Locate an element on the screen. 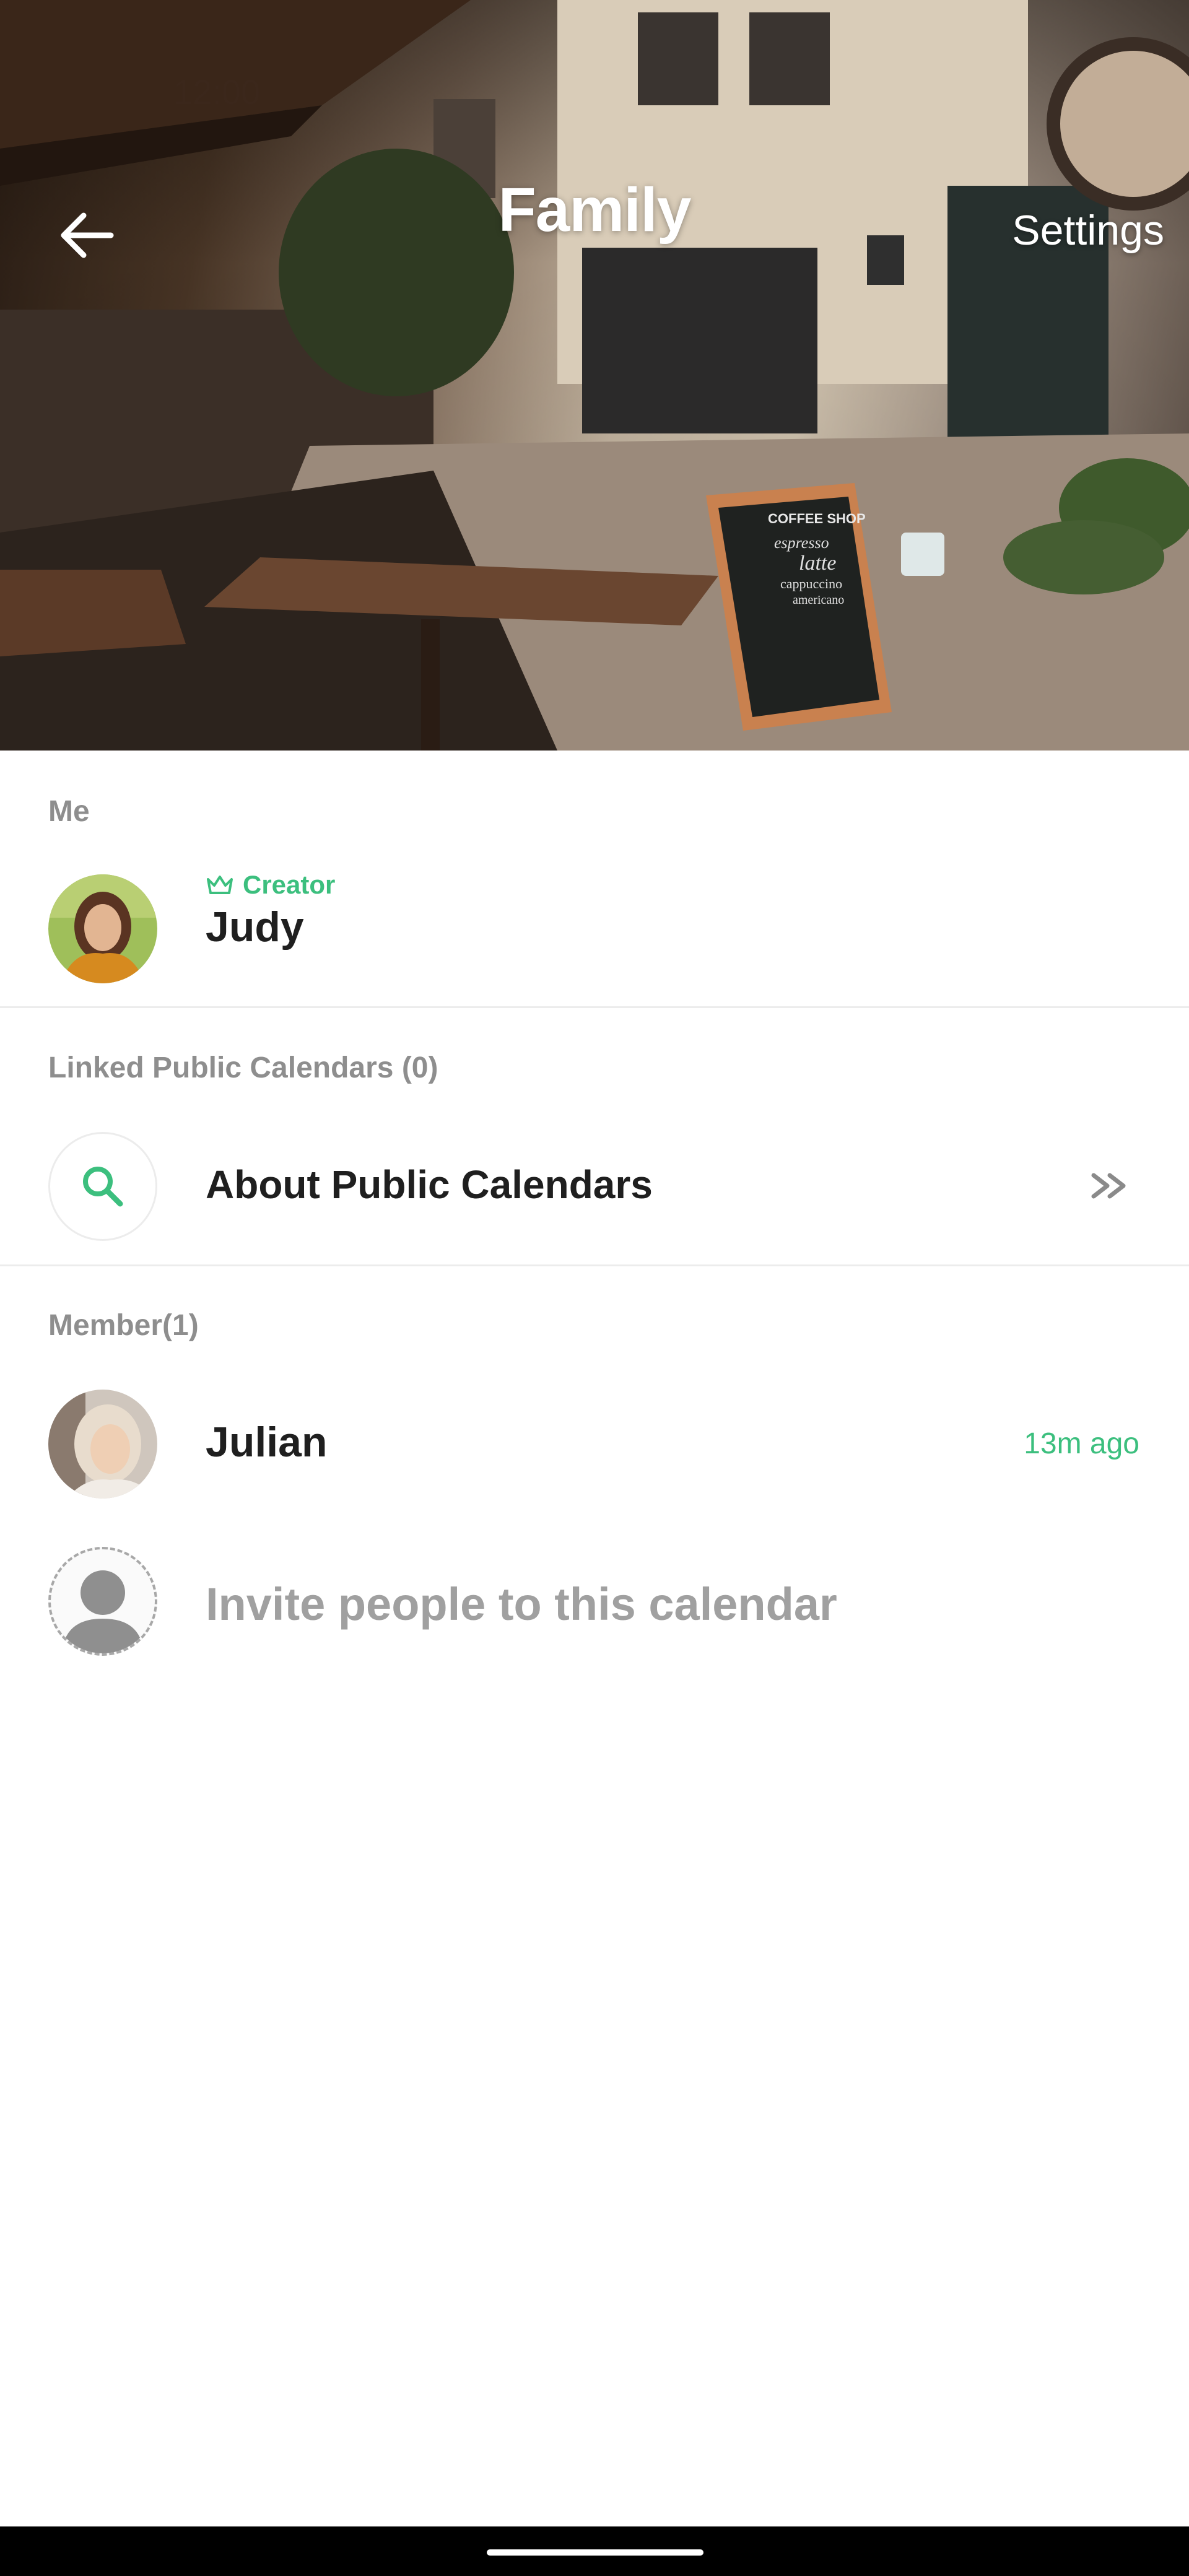  creator-badge: Creator is located at coordinates (270, 885).